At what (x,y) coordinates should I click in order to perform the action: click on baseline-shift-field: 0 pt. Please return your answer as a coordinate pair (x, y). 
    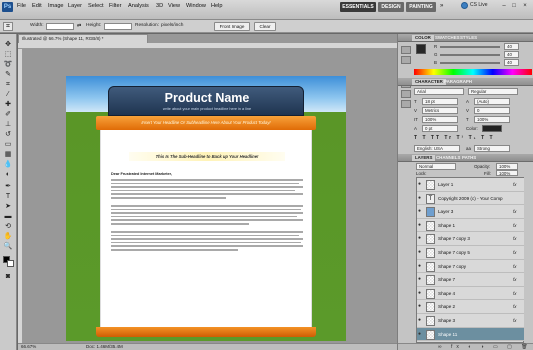
    Looking at the image, I should click on (440, 128).